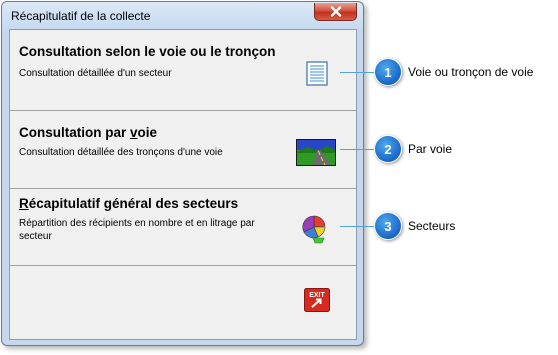  I want to click on option-heading: Consultation par voie, so click(88, 132).